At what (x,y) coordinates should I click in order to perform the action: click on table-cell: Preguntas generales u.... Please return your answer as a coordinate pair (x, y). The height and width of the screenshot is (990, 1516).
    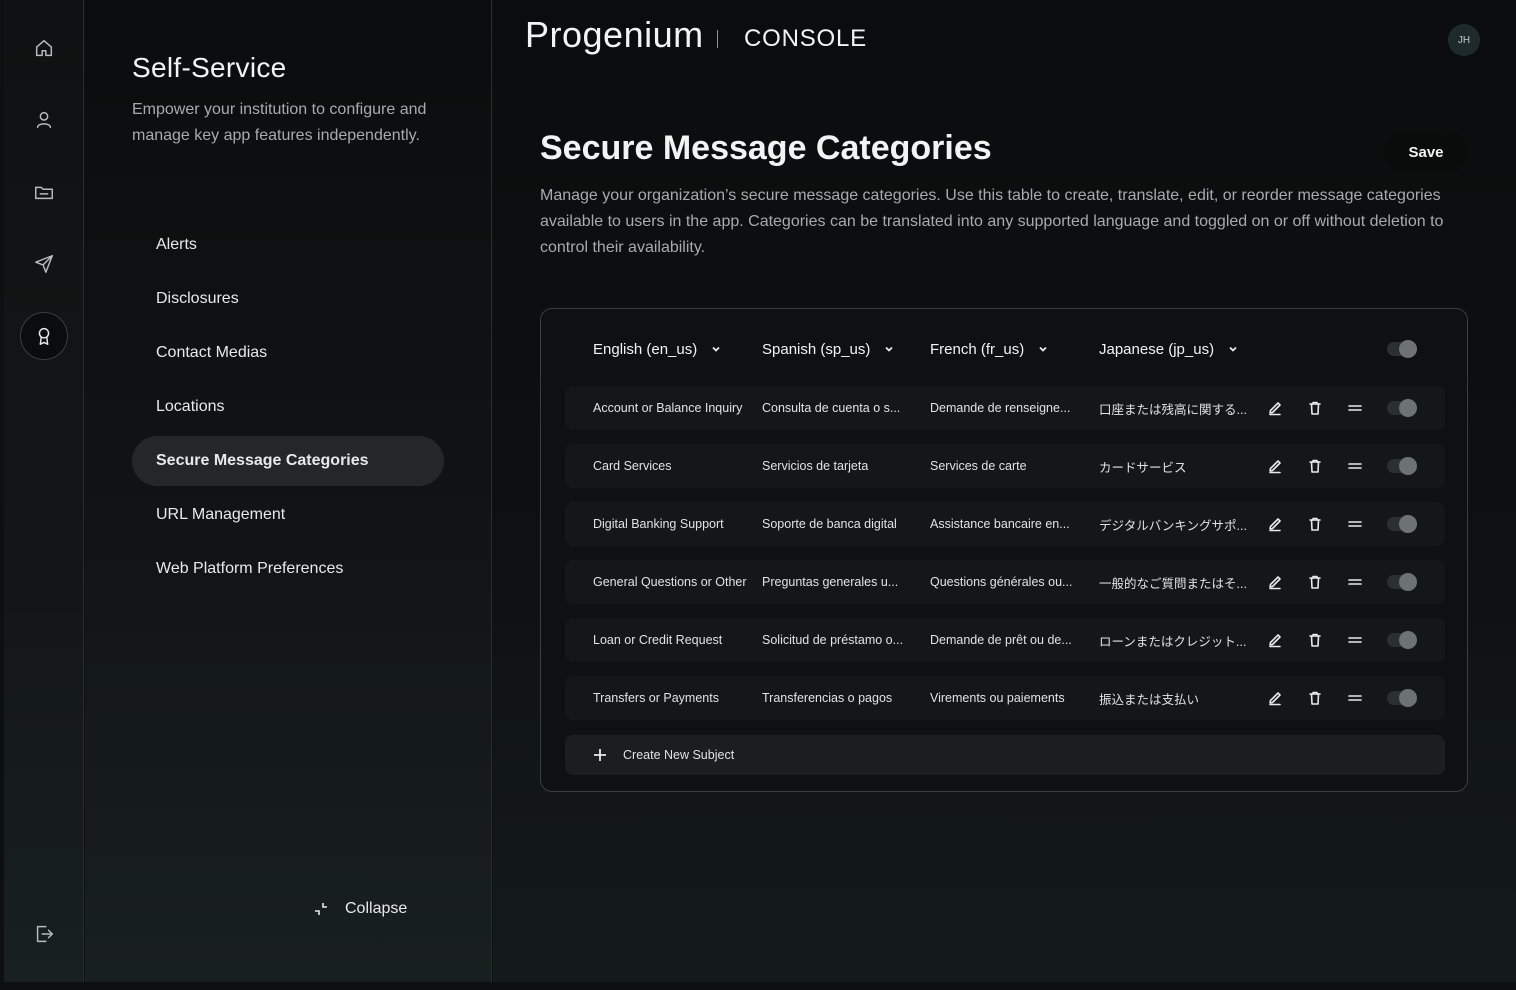
    Looking at the image, I should click on (830, 582).